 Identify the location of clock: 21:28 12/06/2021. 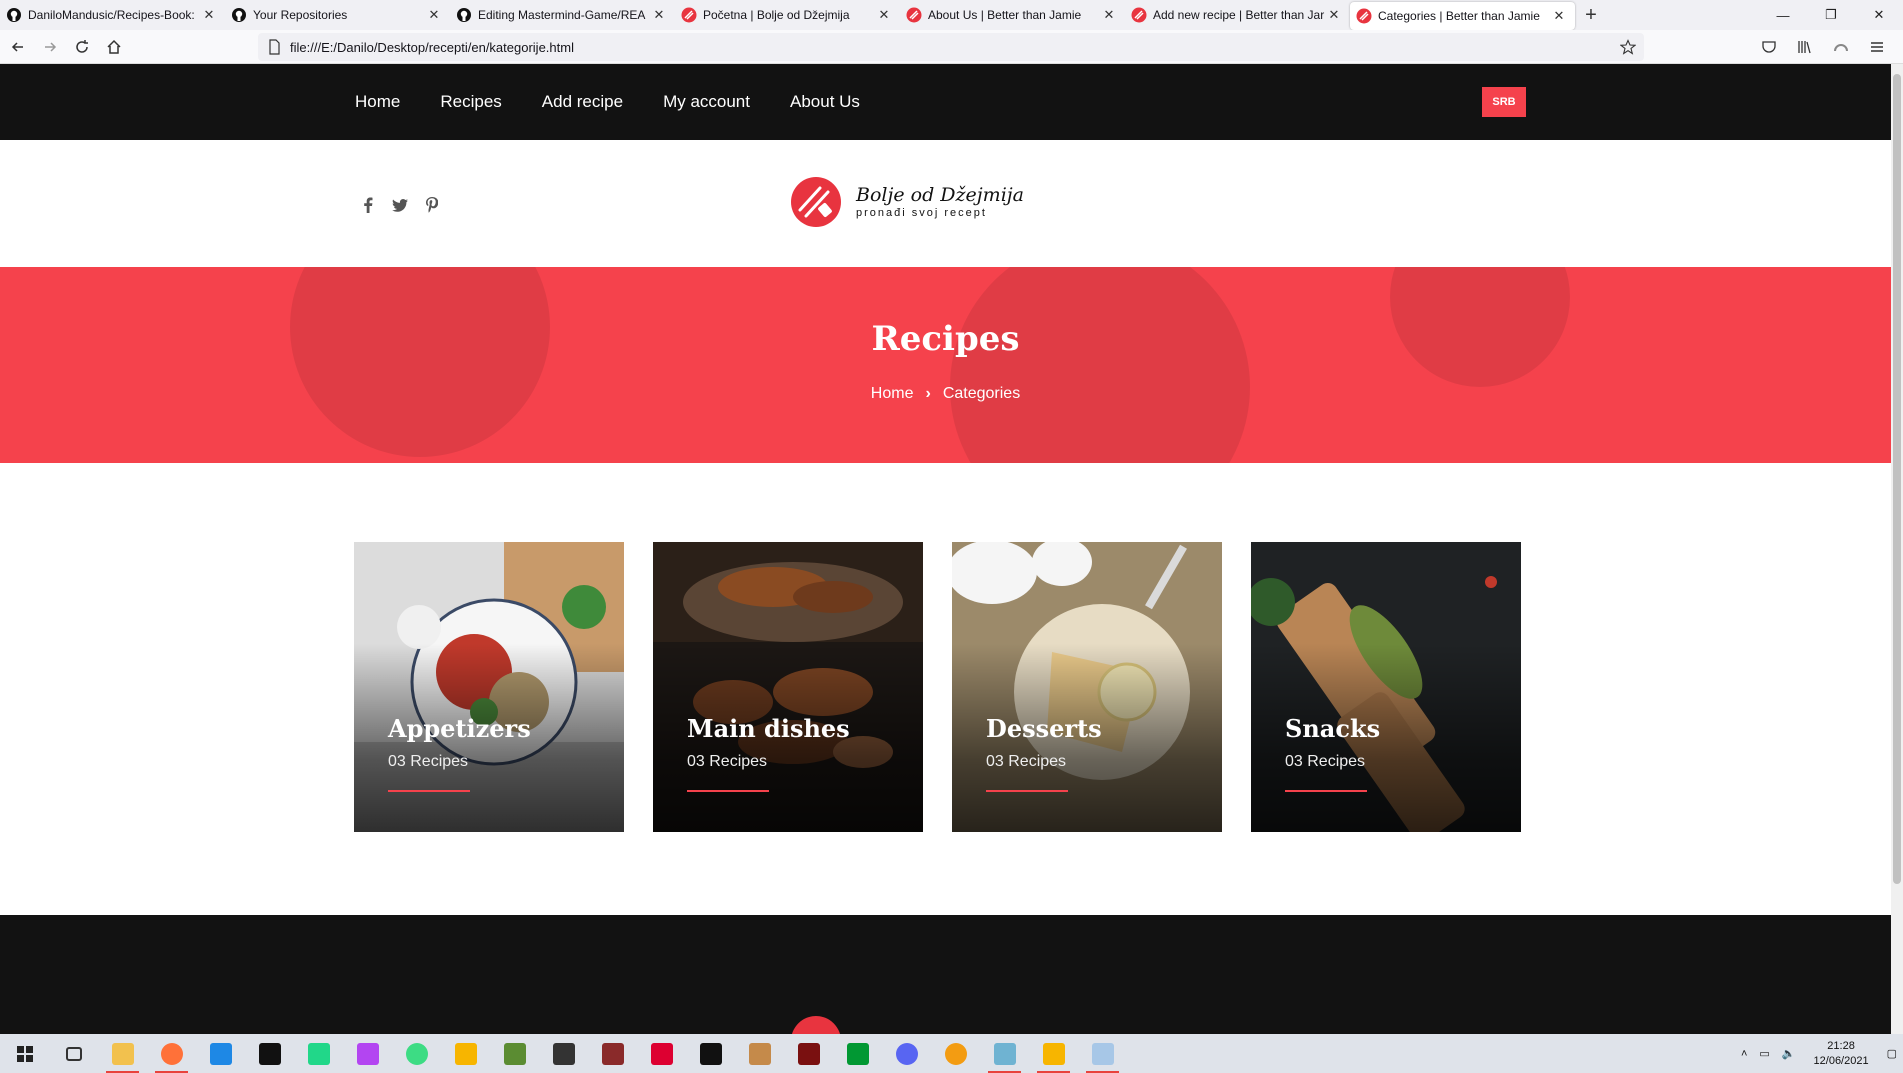
(1841, 1054).